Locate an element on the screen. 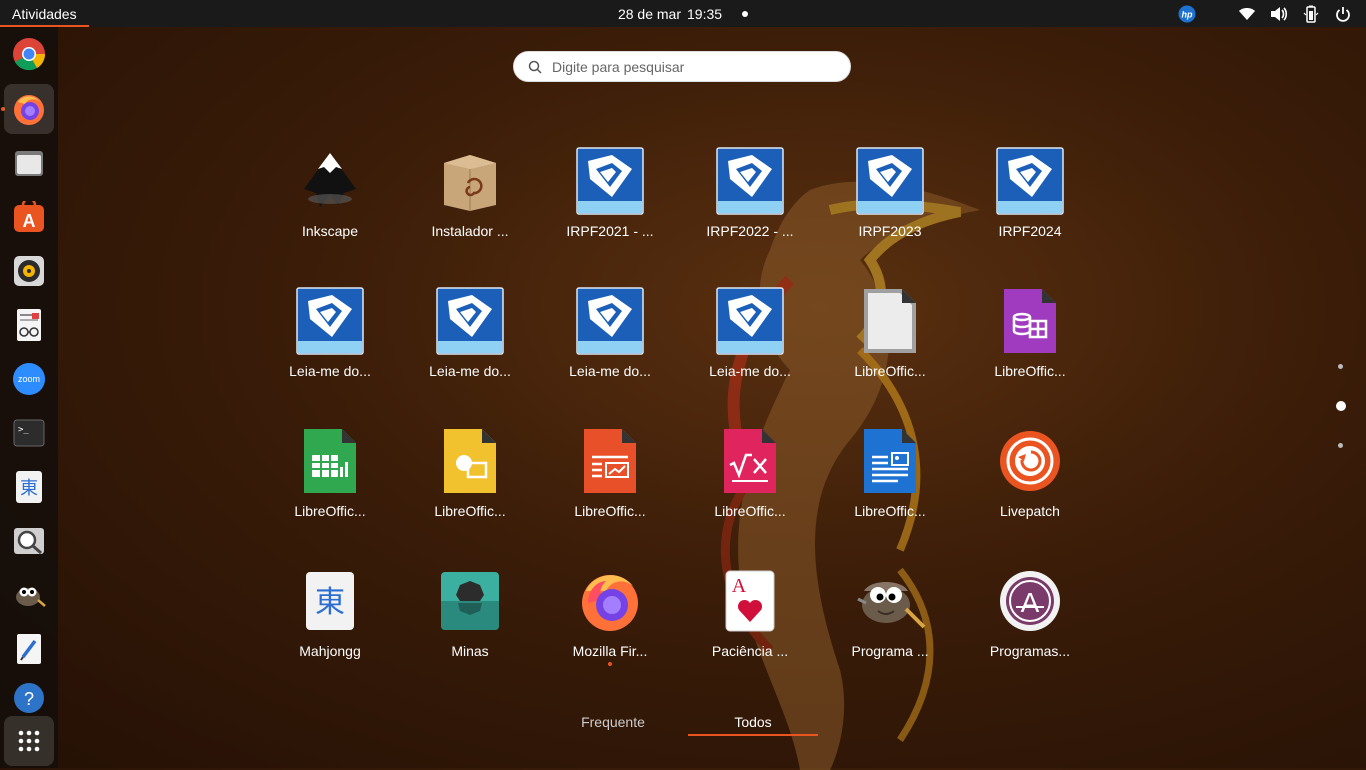  chrome-icon is located at coordinates (29, 54).